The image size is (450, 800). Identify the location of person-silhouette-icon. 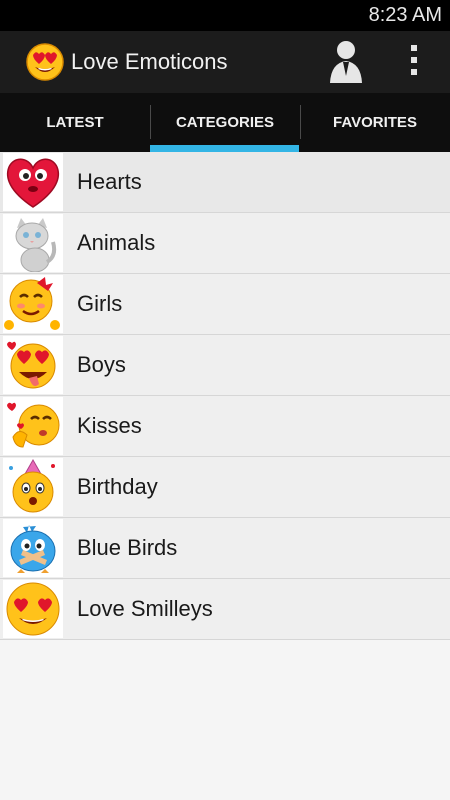
(346, 61).